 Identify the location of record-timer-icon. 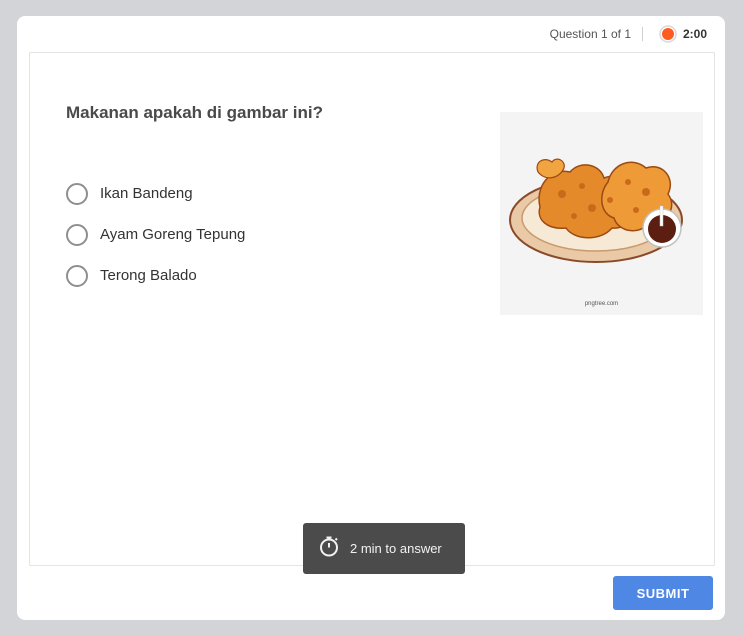
(668, 34).